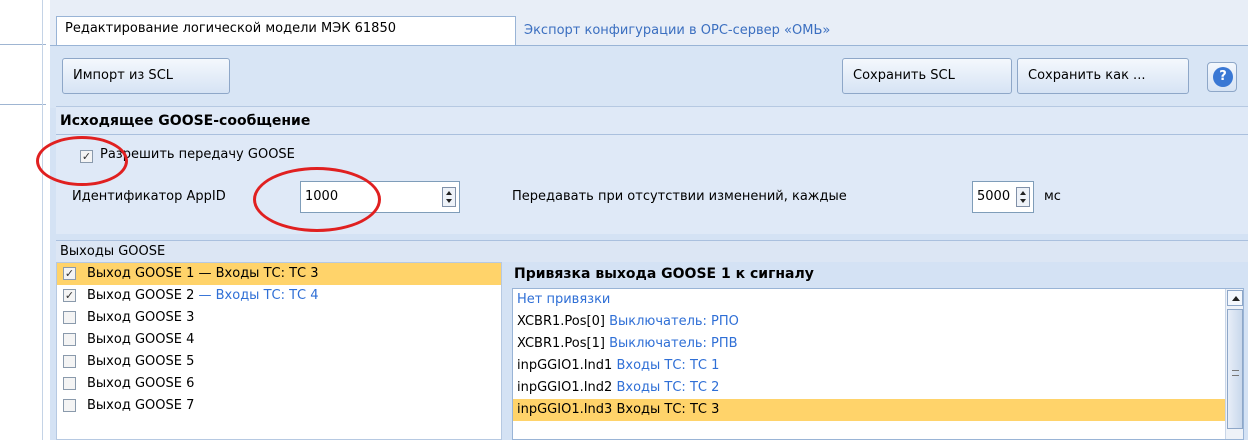  Describe the element at coordinates (869, 300) in the screenshot. I see `list-item: Нет привязки` at that location.